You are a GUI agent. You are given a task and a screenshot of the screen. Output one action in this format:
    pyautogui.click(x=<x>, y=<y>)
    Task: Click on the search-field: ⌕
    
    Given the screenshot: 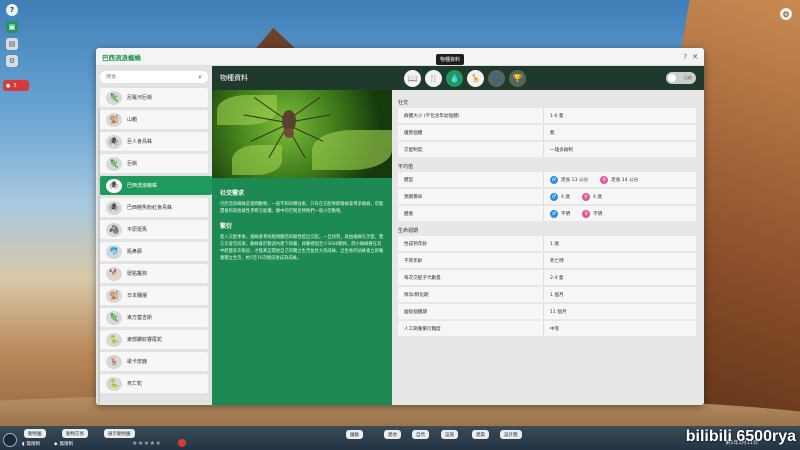 What is the action you would take?
    pyautogui.click(x=154, y=77)
    